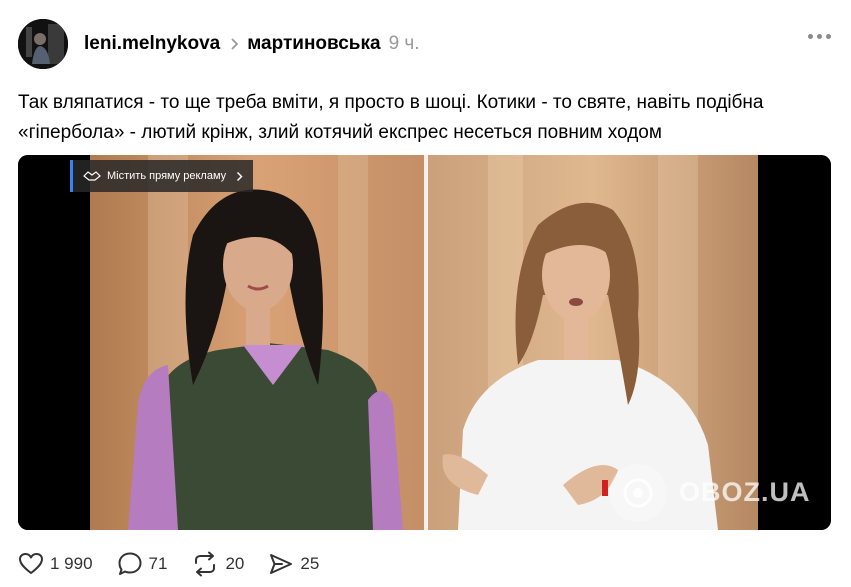  I want to click on repost-button: 20, so click(217, 564).